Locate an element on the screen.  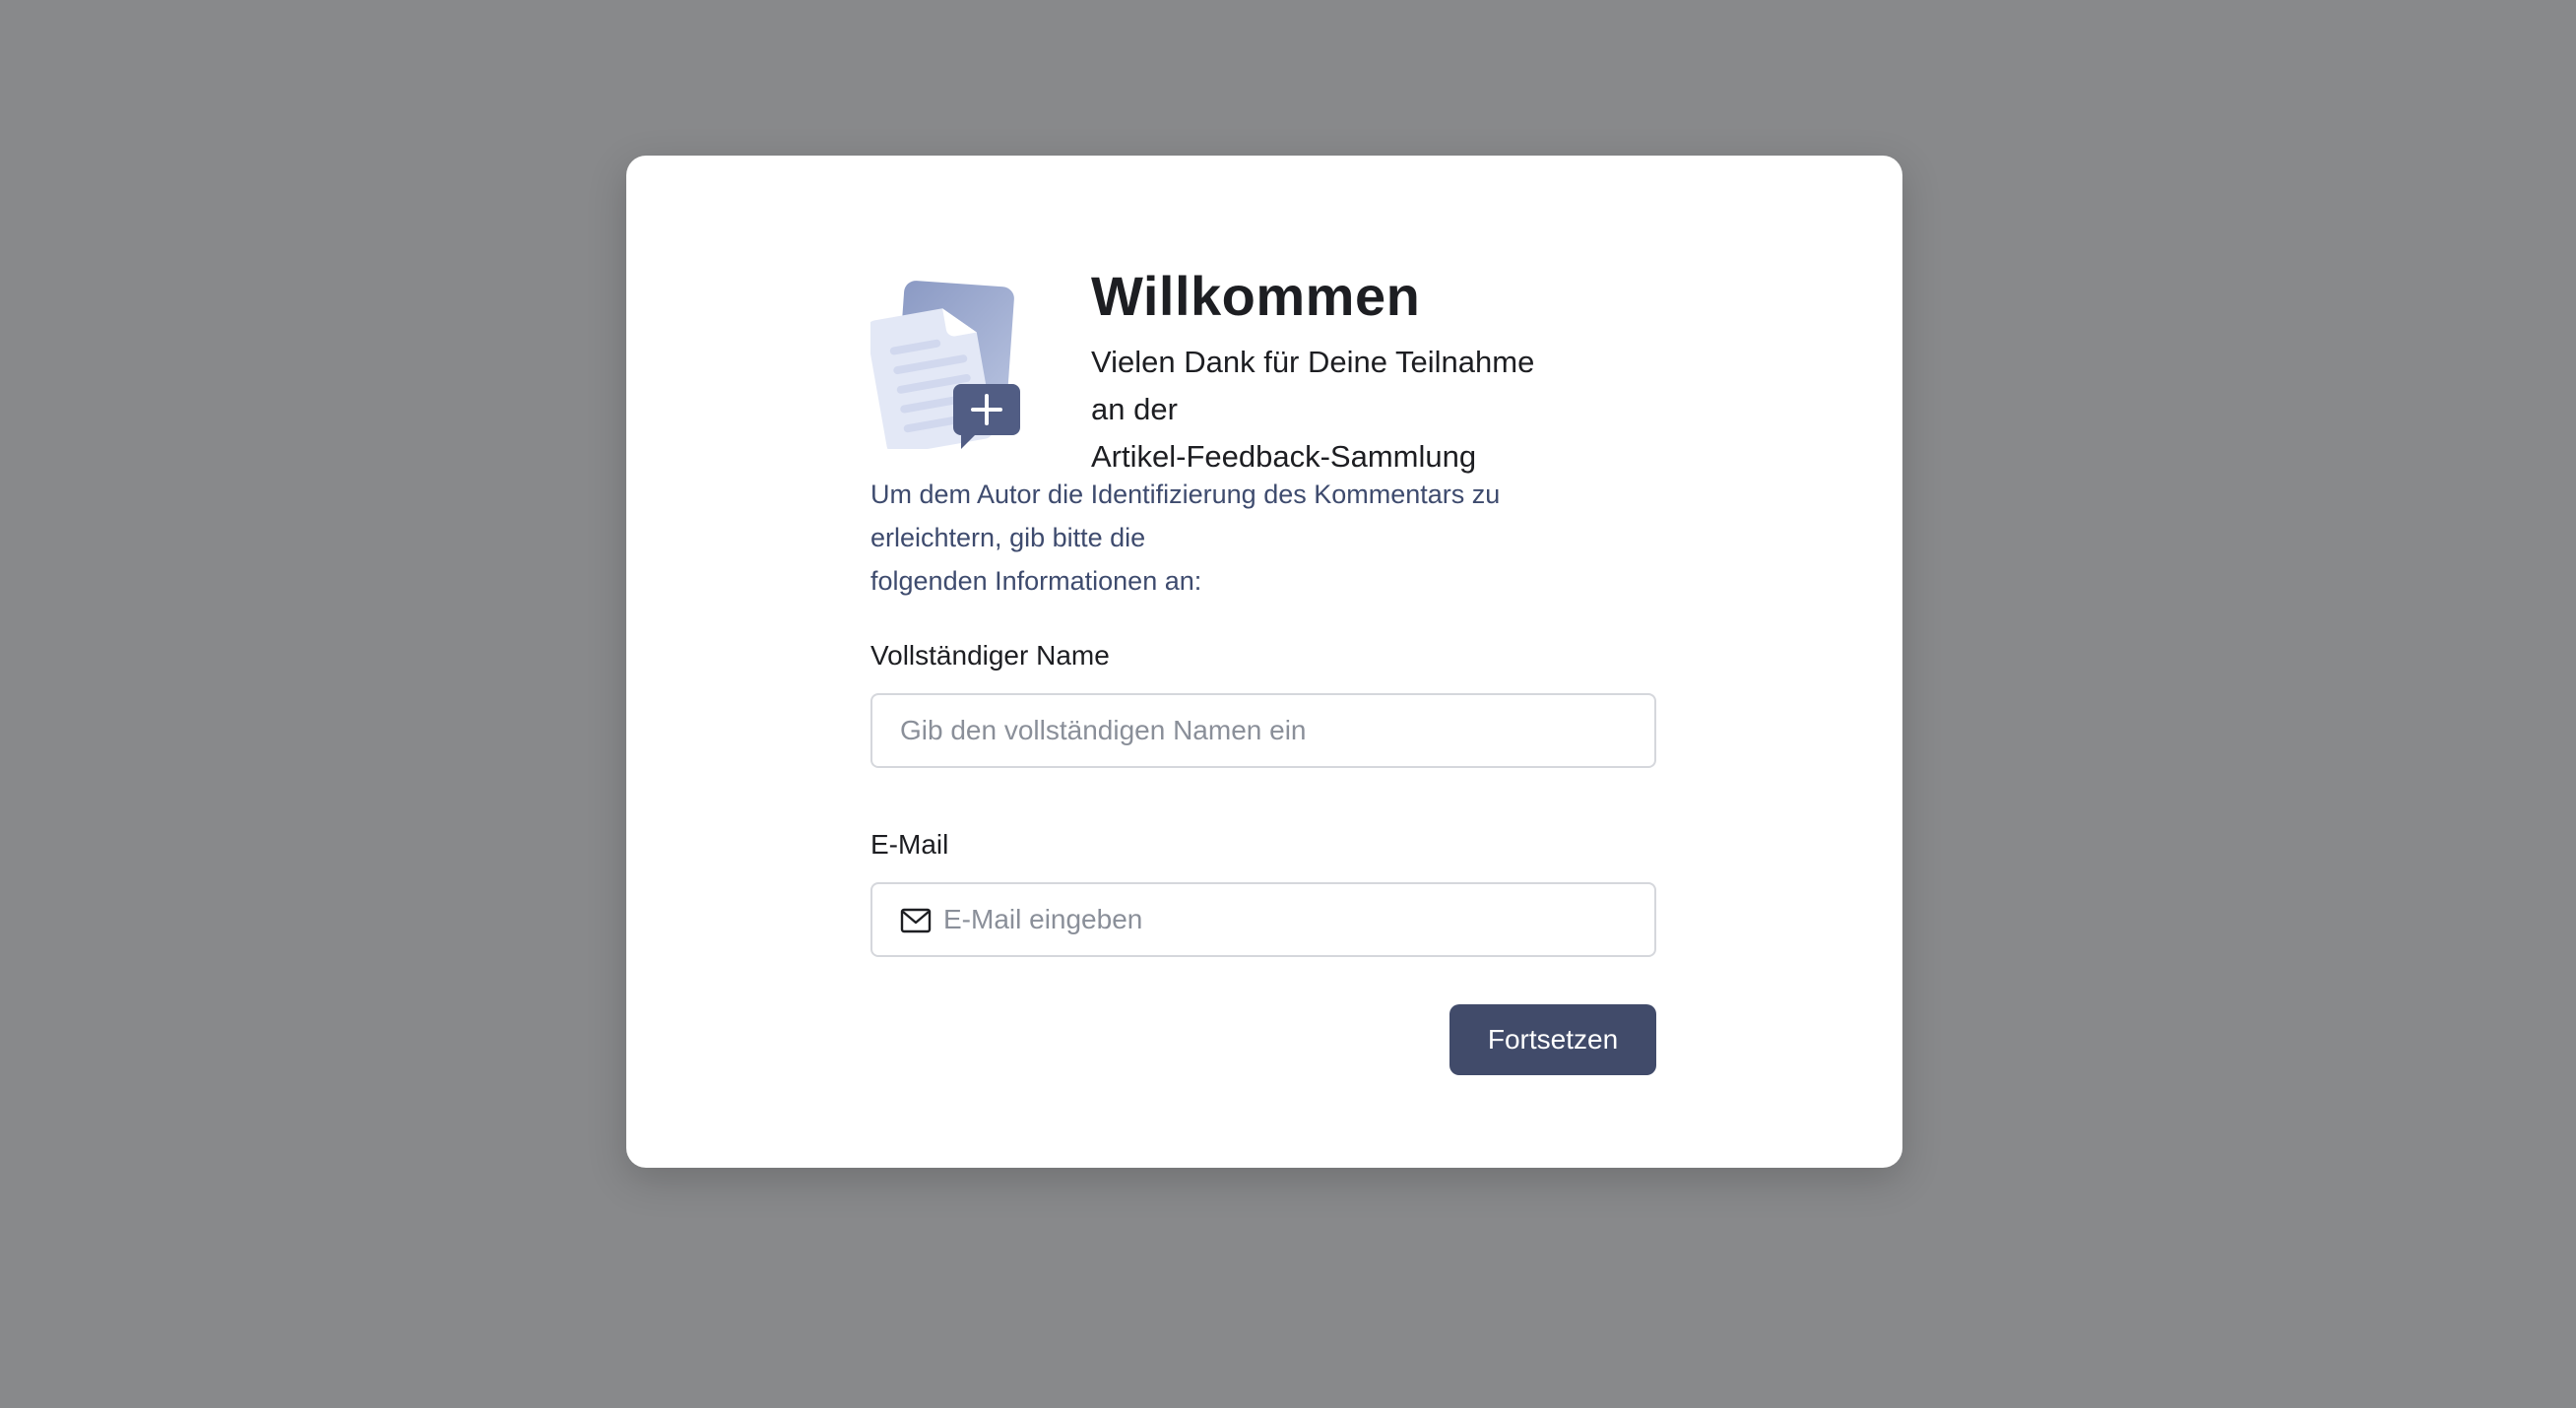
full-name-field is located at coordinates (1263, 730).